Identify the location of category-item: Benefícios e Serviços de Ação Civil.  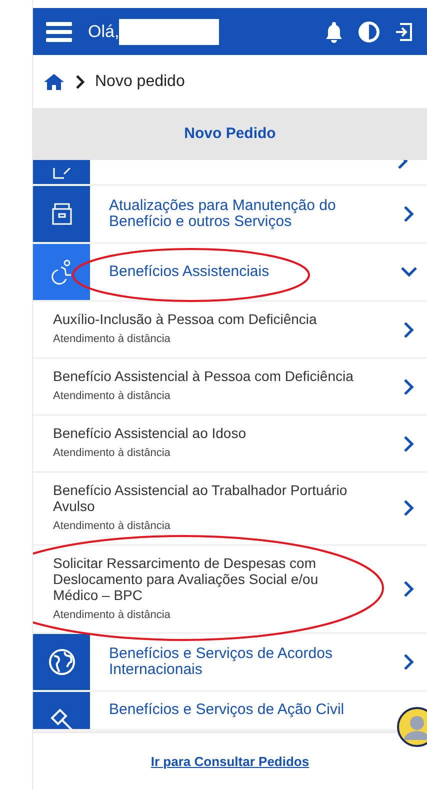
(230, 710).